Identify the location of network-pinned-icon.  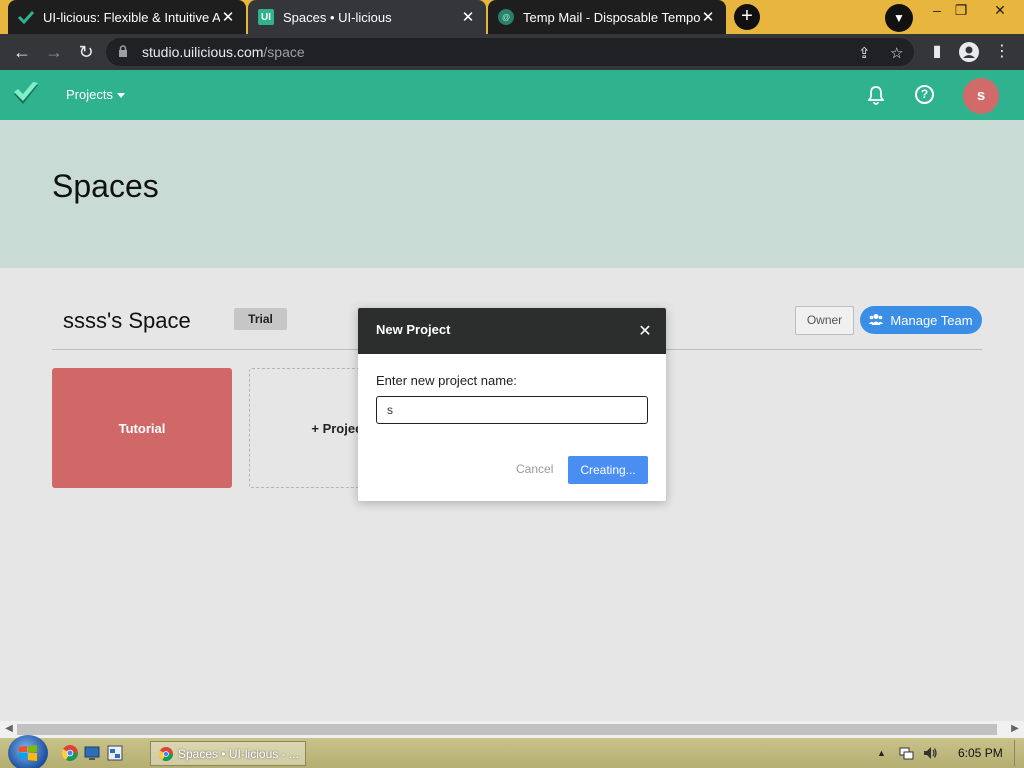
(115, 753).